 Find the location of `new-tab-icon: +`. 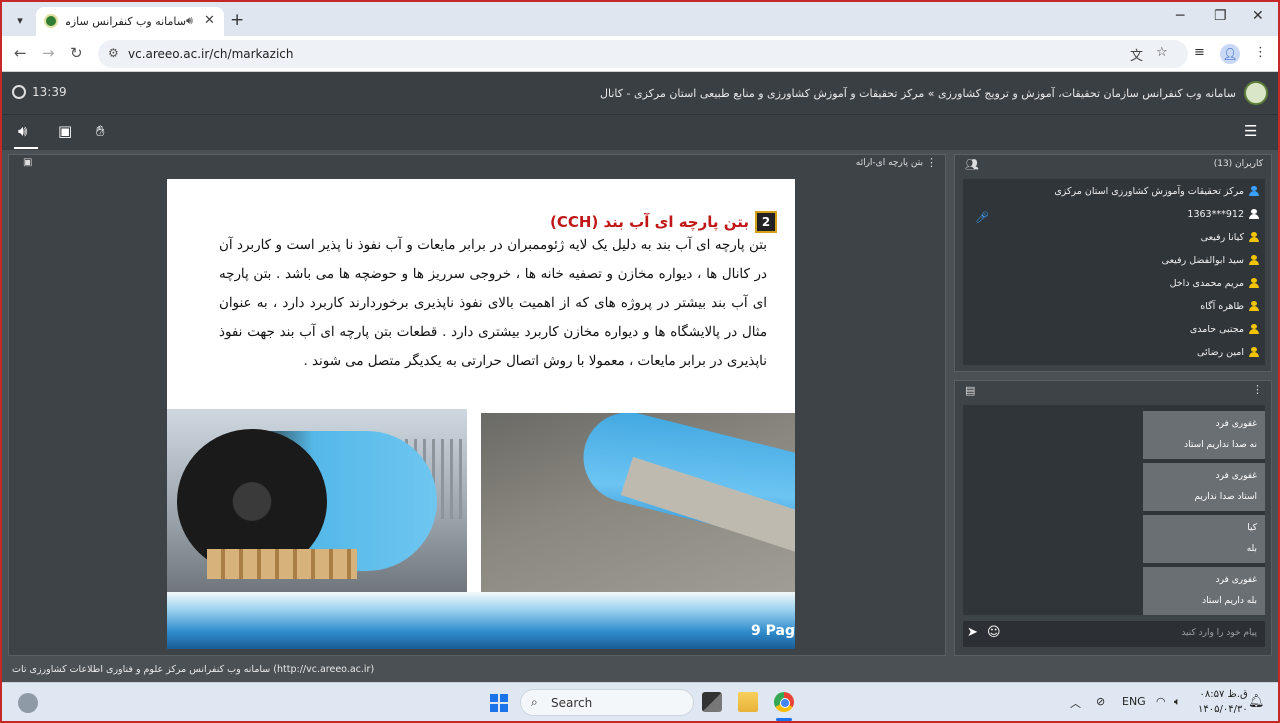

new-tab-icon: + is located at coordinates (237, 20).